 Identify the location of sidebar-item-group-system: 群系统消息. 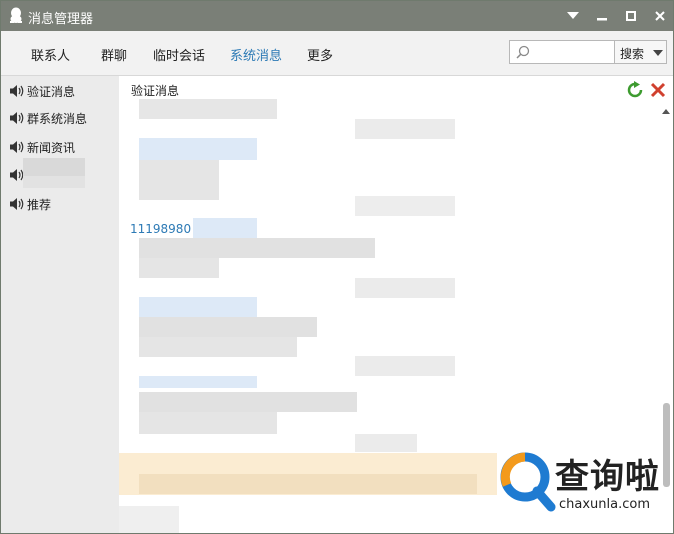
(62, 118).